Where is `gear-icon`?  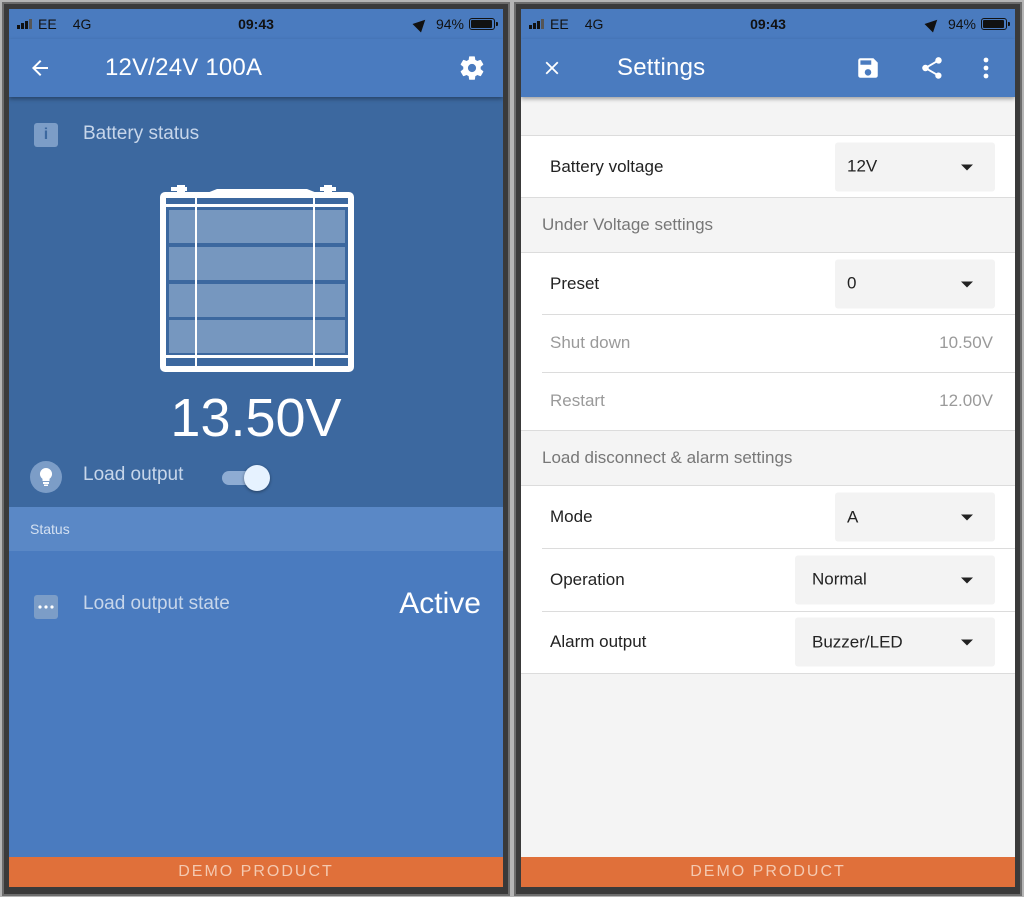
gear-icon is located at coordinates (472, 68).